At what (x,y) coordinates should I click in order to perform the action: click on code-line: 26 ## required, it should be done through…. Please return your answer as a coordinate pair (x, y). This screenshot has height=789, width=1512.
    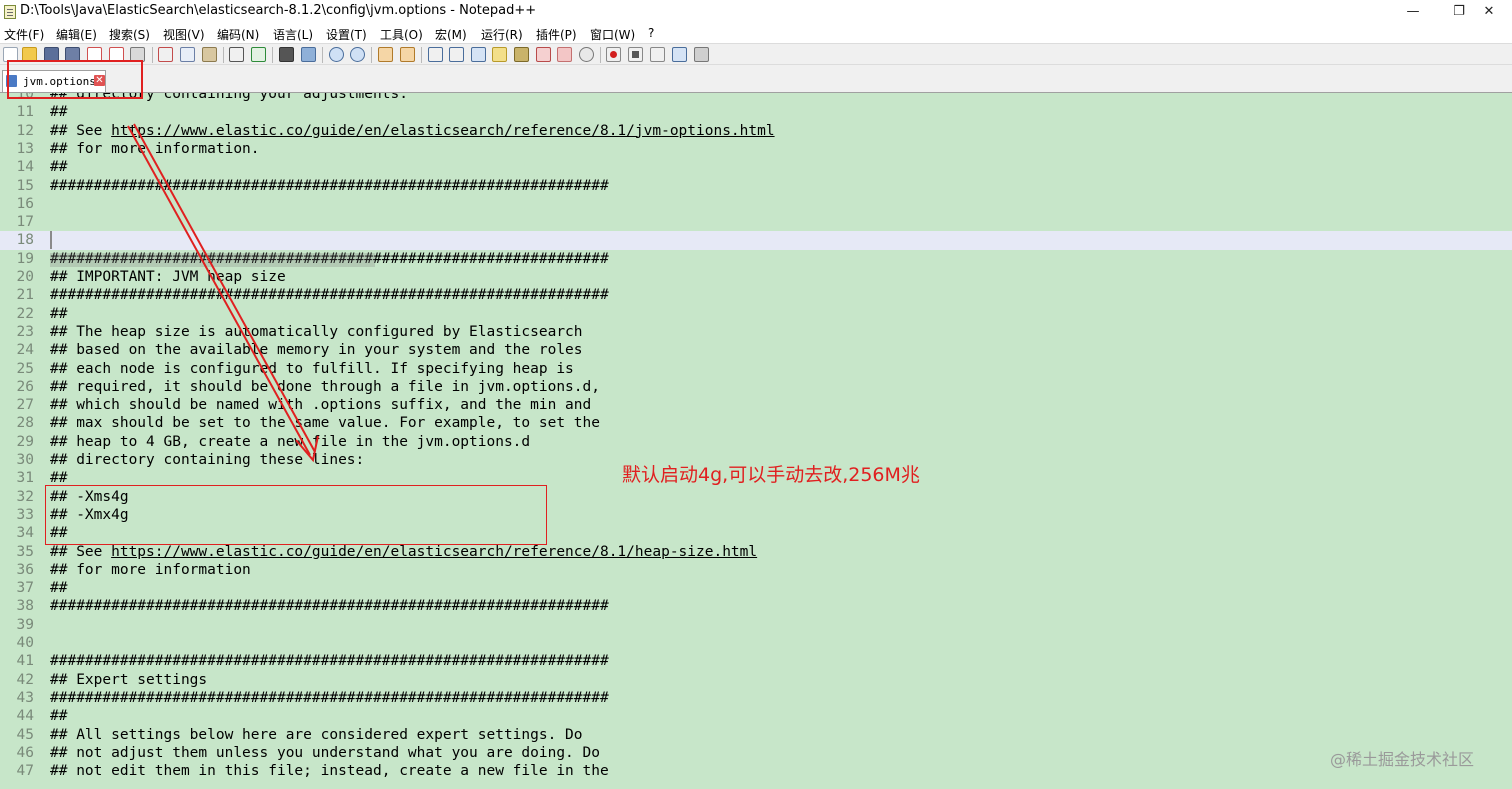
    Looking at the image, I should click on (756, 387).